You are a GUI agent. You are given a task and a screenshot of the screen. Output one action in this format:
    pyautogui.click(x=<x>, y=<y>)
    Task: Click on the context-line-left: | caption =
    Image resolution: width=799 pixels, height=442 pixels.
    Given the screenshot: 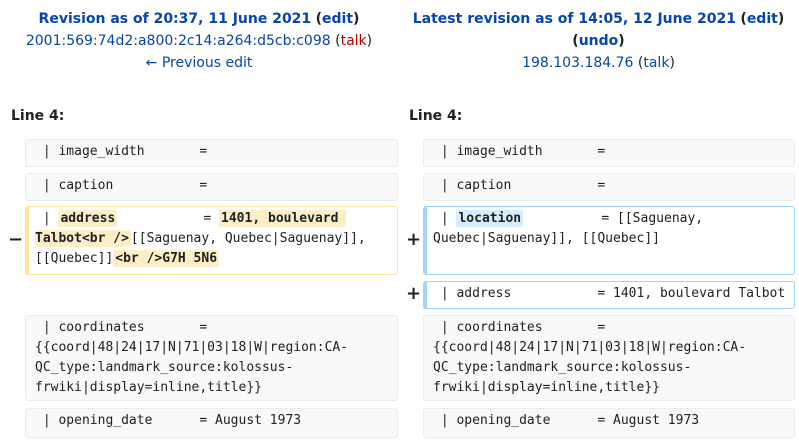 What is the action you would take?
    pyautogui.click(x=211, y=187)
    